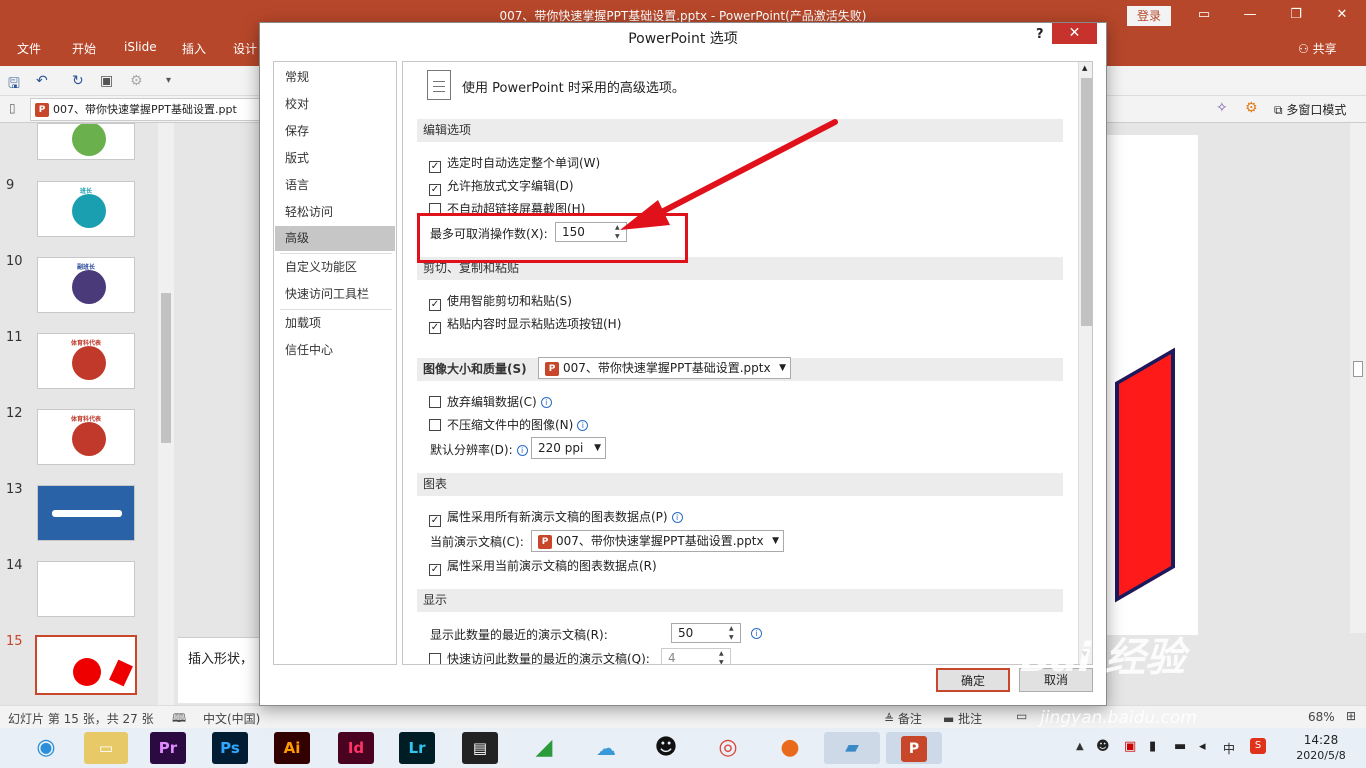 Image resolution: width=1366 pixels, height=768 pixels. I want to click on default-res-dropdown: 220 ppi ▼, so click(568, 448).